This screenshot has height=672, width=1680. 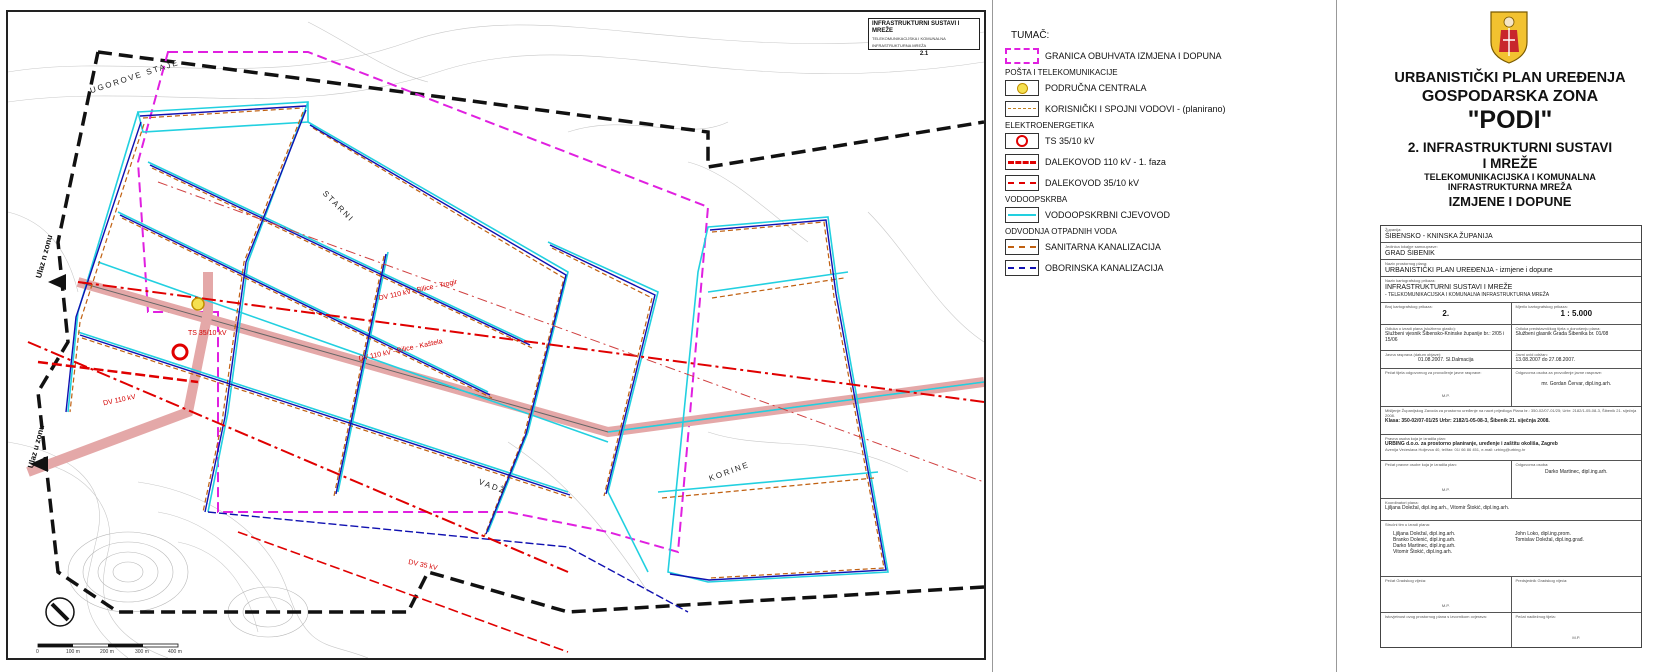 I want to click on ts-35-10-symbol, so click(x=180, y=352).